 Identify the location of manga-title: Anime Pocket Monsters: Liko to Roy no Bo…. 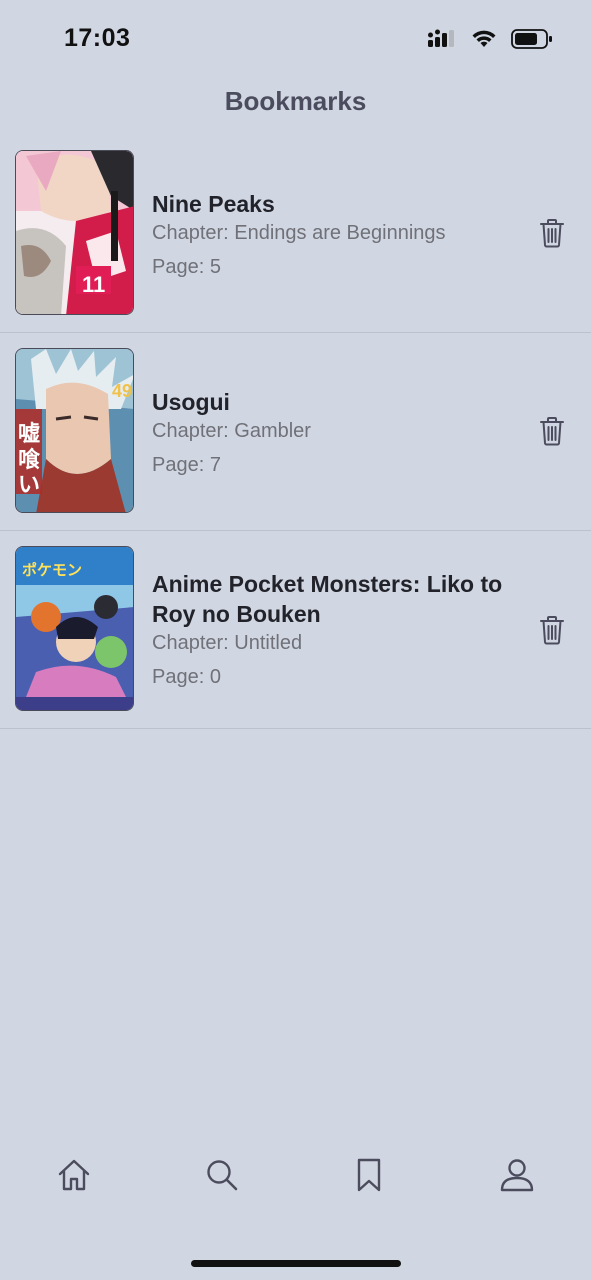
(327, 599).